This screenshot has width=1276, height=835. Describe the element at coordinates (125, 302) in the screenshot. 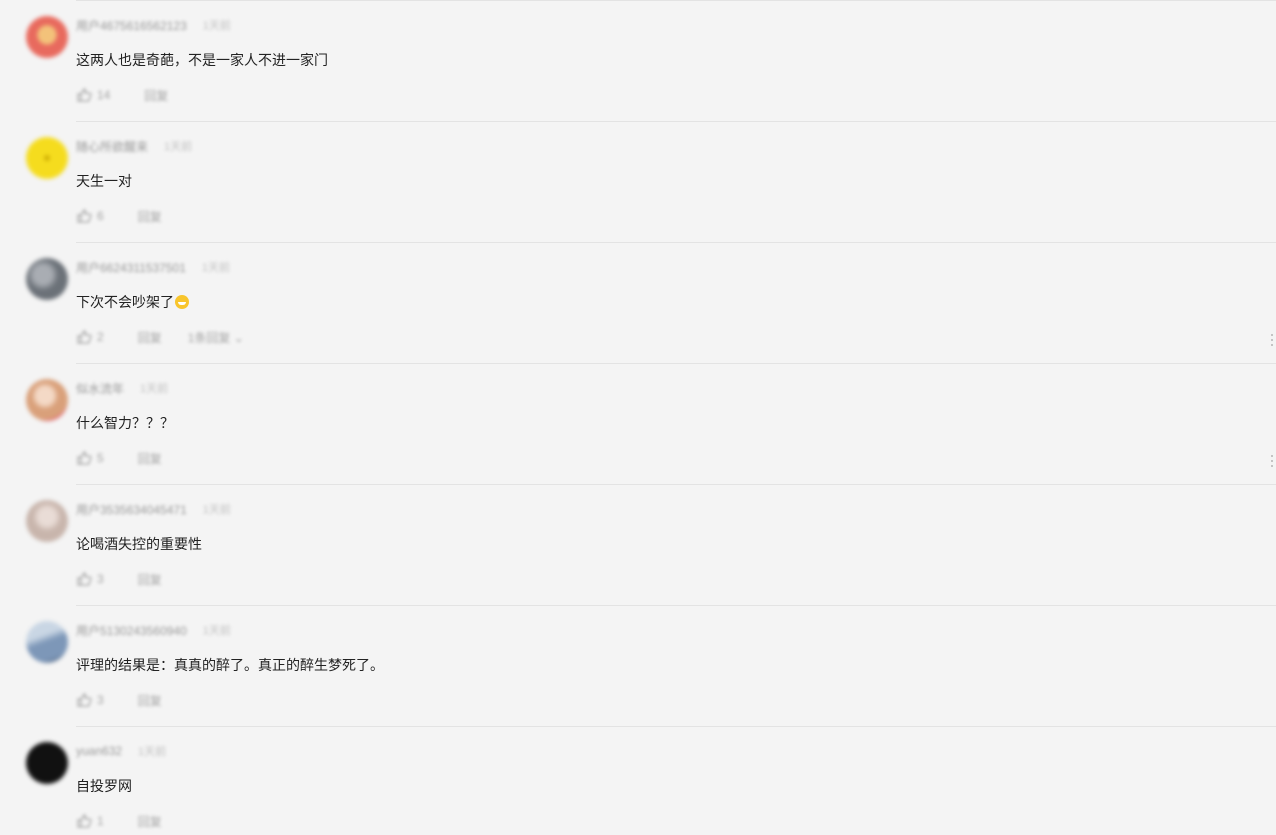

I see `comment-text-content: 下次不会吵架了` at that location.